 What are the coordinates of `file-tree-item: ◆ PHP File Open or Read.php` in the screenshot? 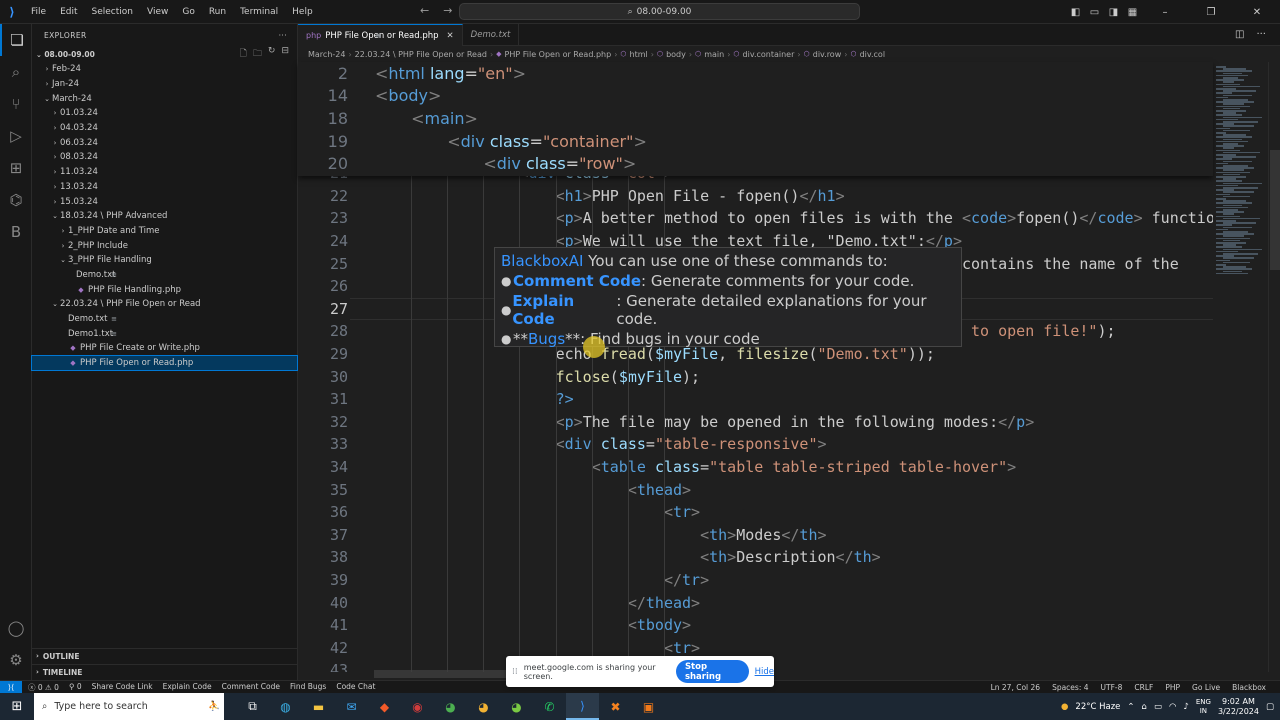 It's located at (164, 363).